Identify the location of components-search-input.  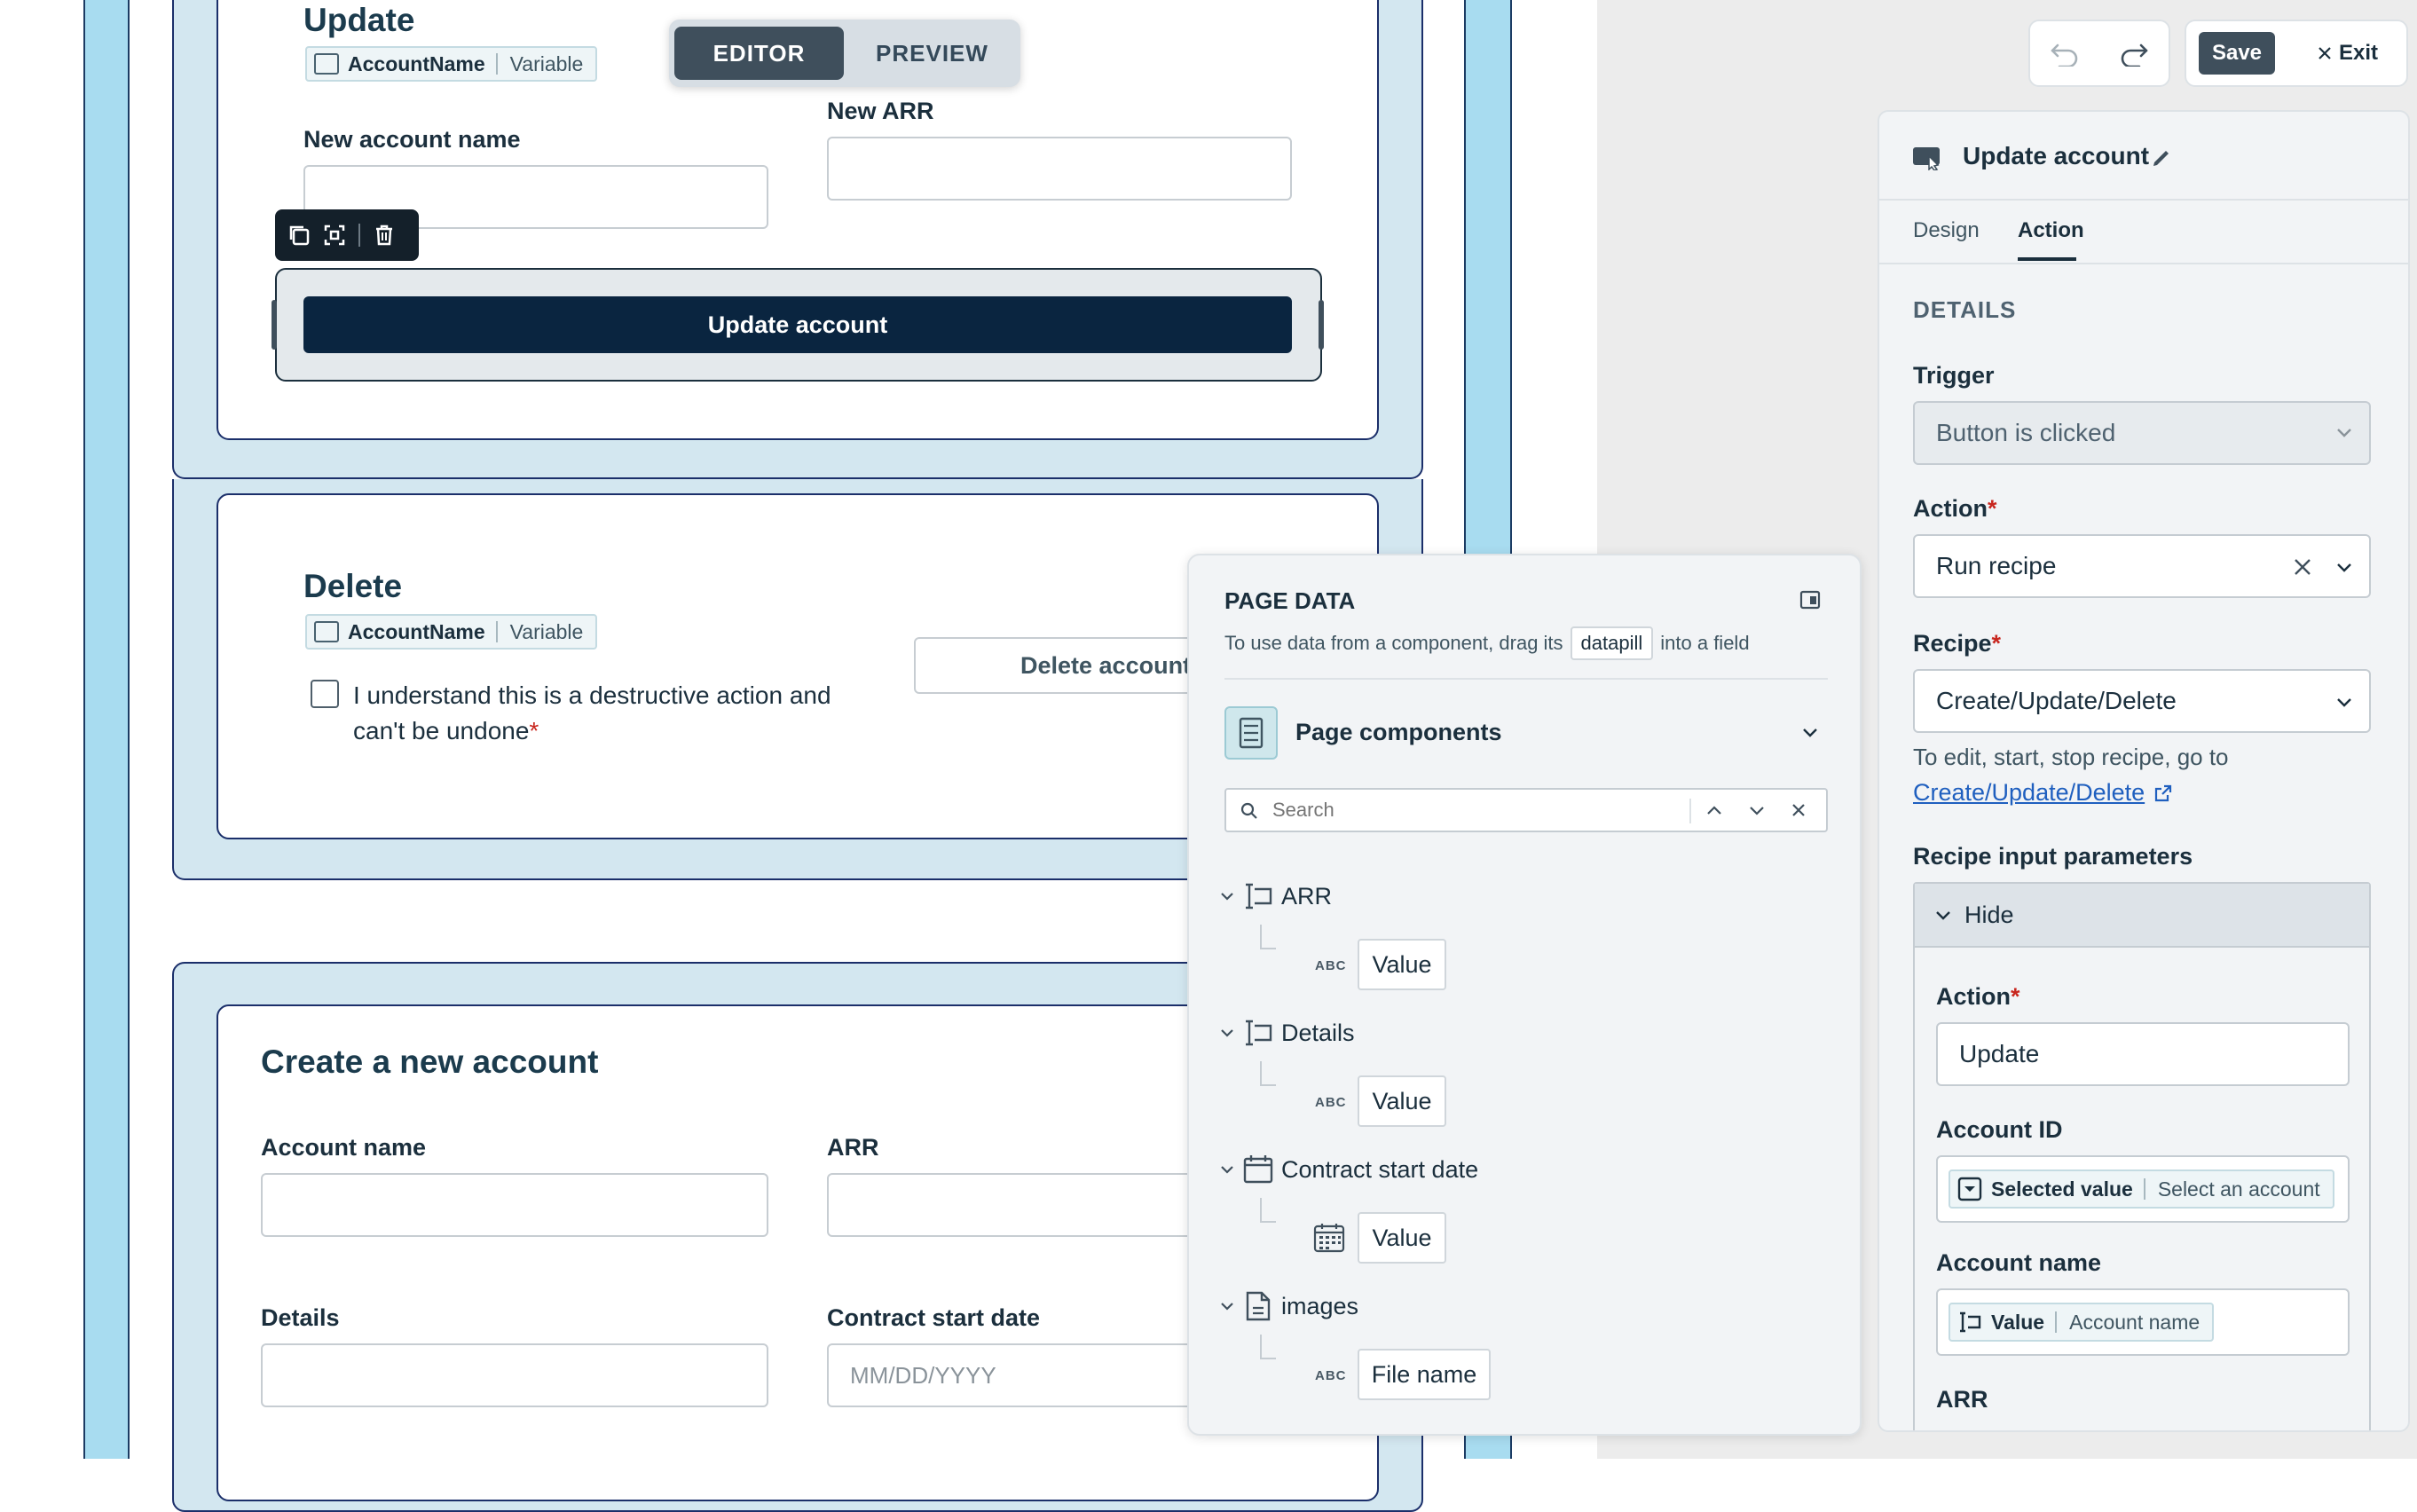
(1479, 810).